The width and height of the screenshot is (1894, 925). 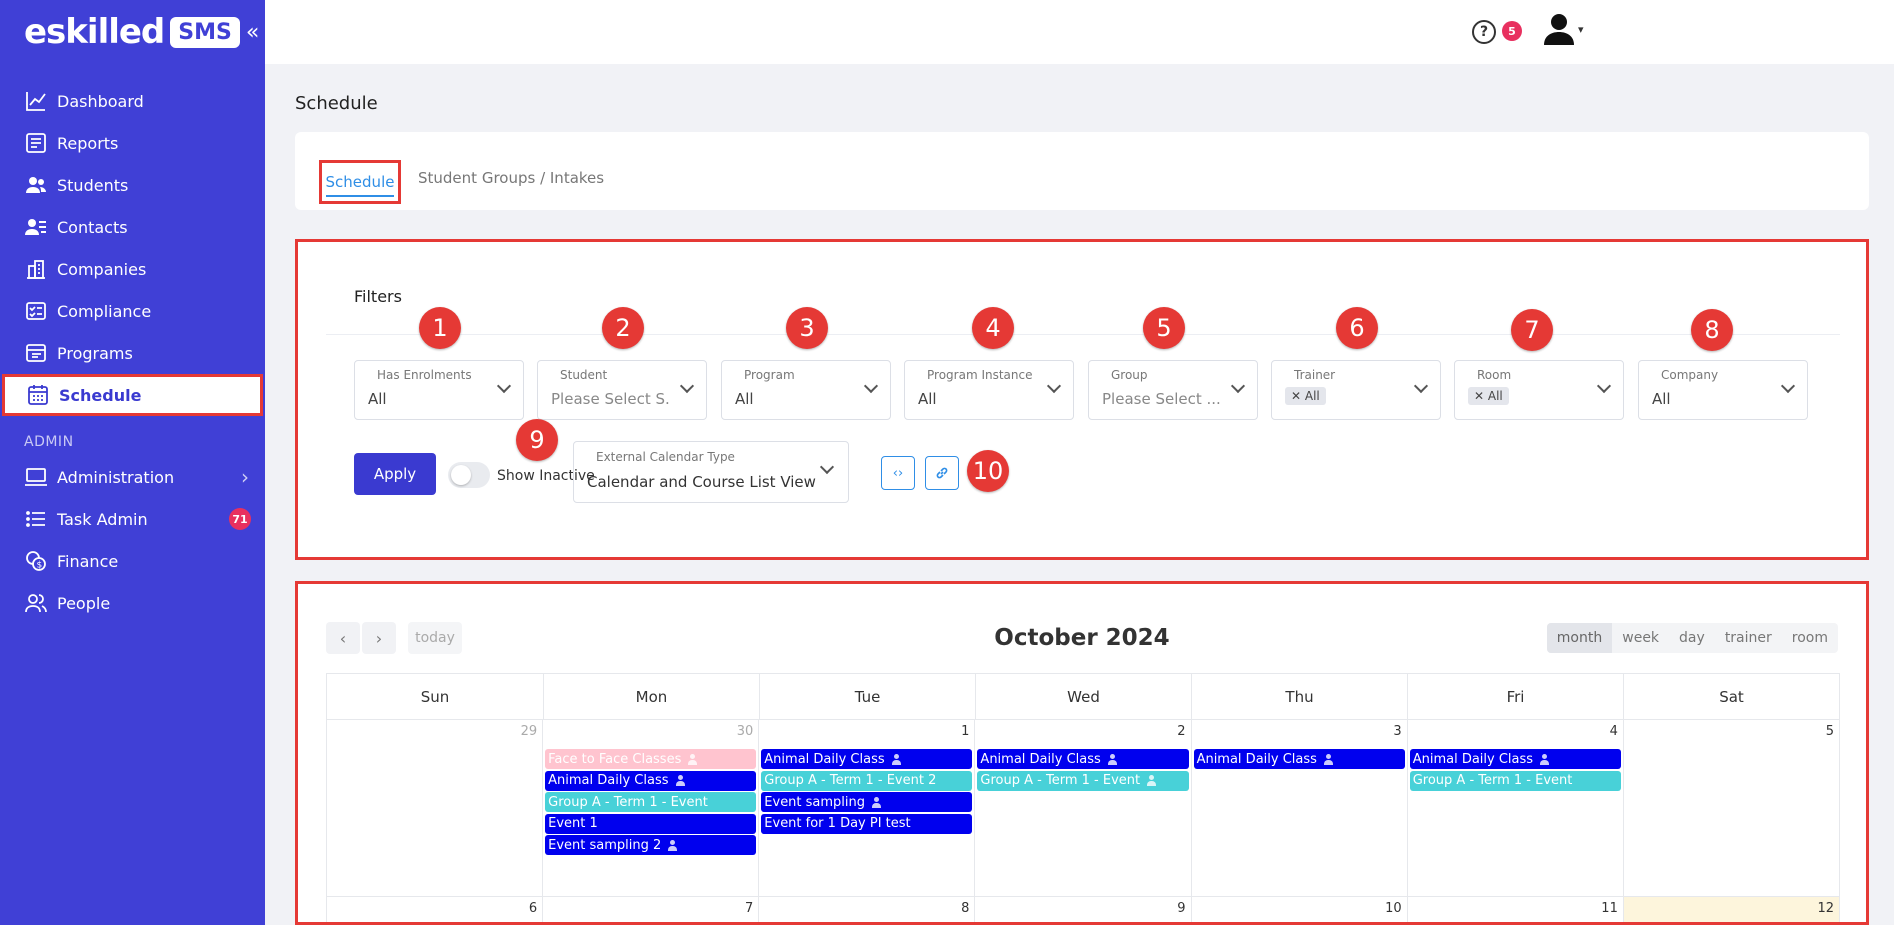 What do you see at coordinates (605, 845) in the screenshot?
I see `event-title: Event sampling 2` at bounding box center [605, 845].